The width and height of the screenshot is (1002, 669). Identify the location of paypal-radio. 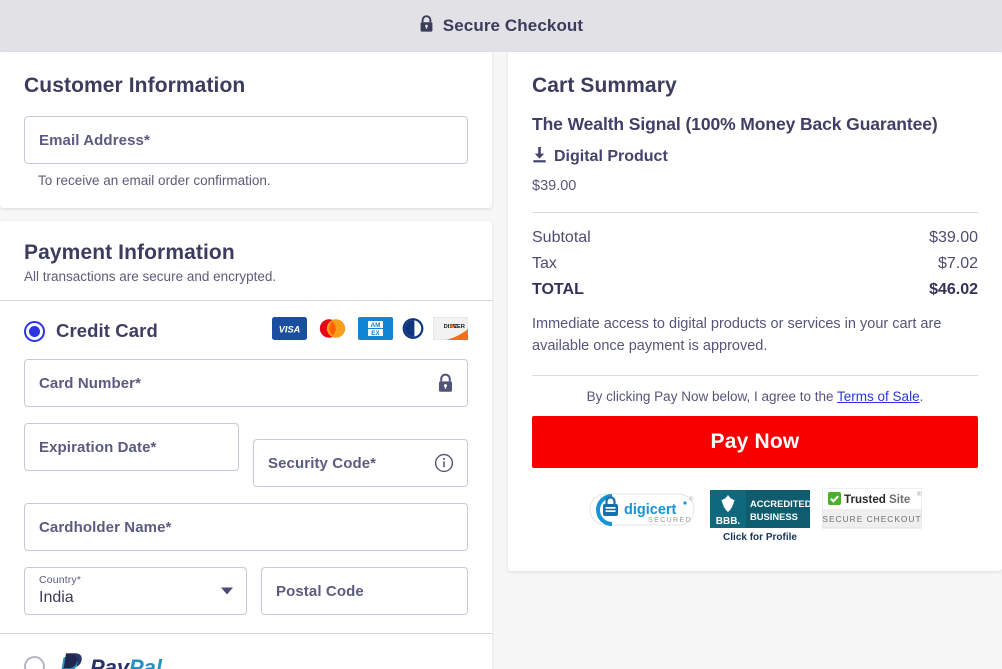
(34, 662).